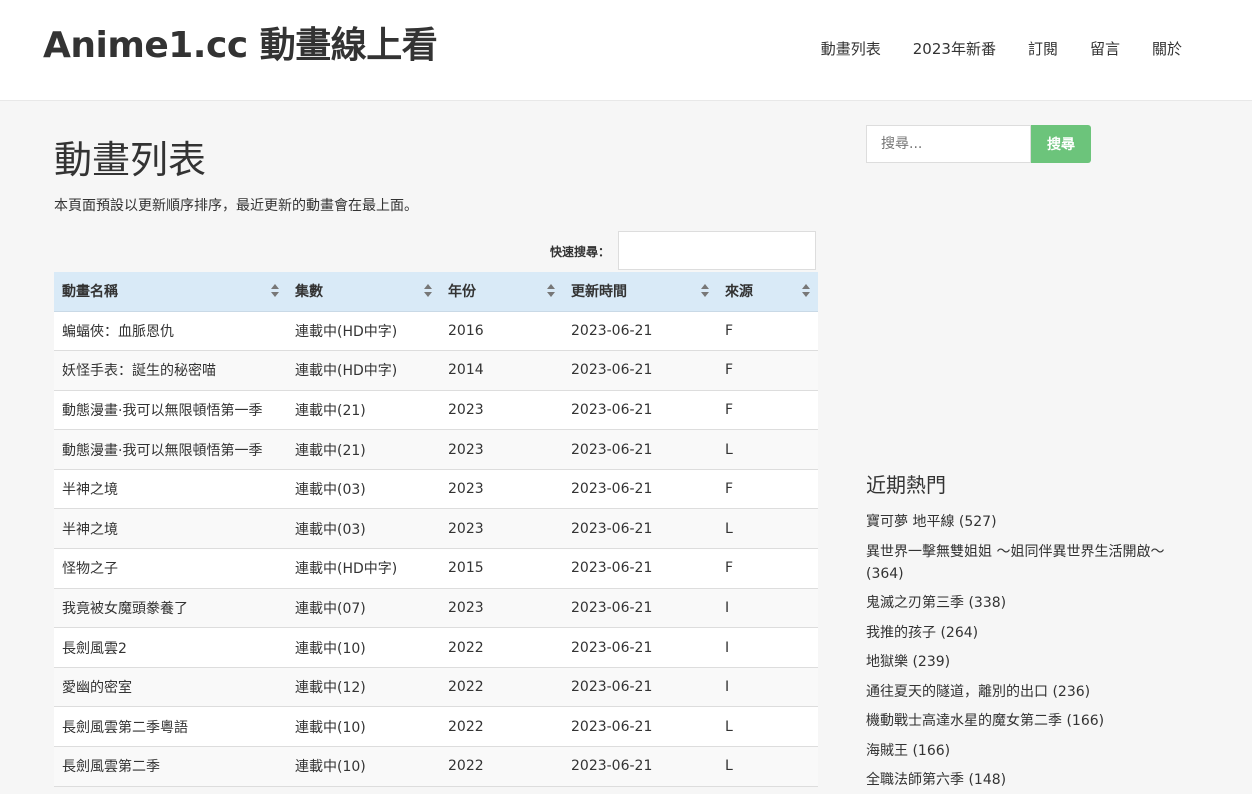  What do you see at coordinates (501, 331) in the screenshot?
I see `cell-year: 2016` at bounding box center [501, 331].